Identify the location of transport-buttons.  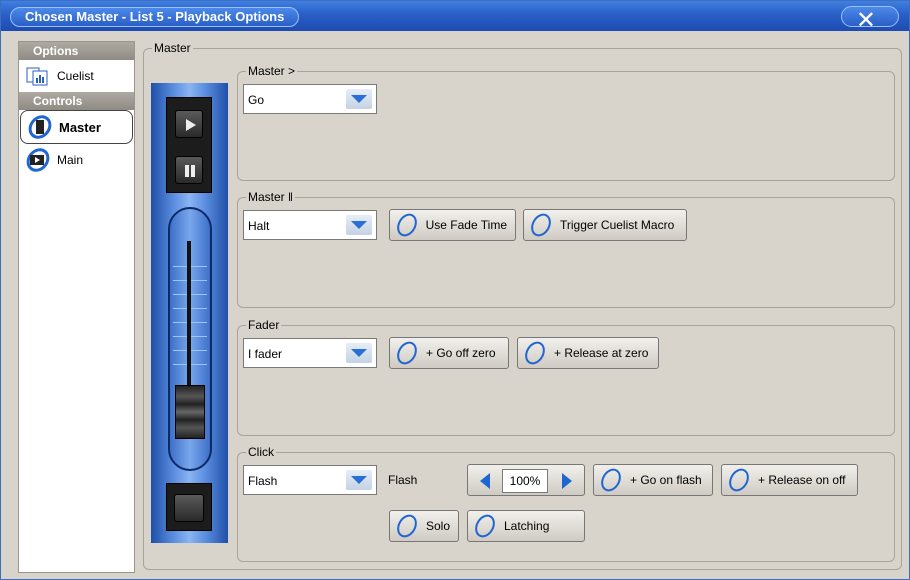
(189, 145).